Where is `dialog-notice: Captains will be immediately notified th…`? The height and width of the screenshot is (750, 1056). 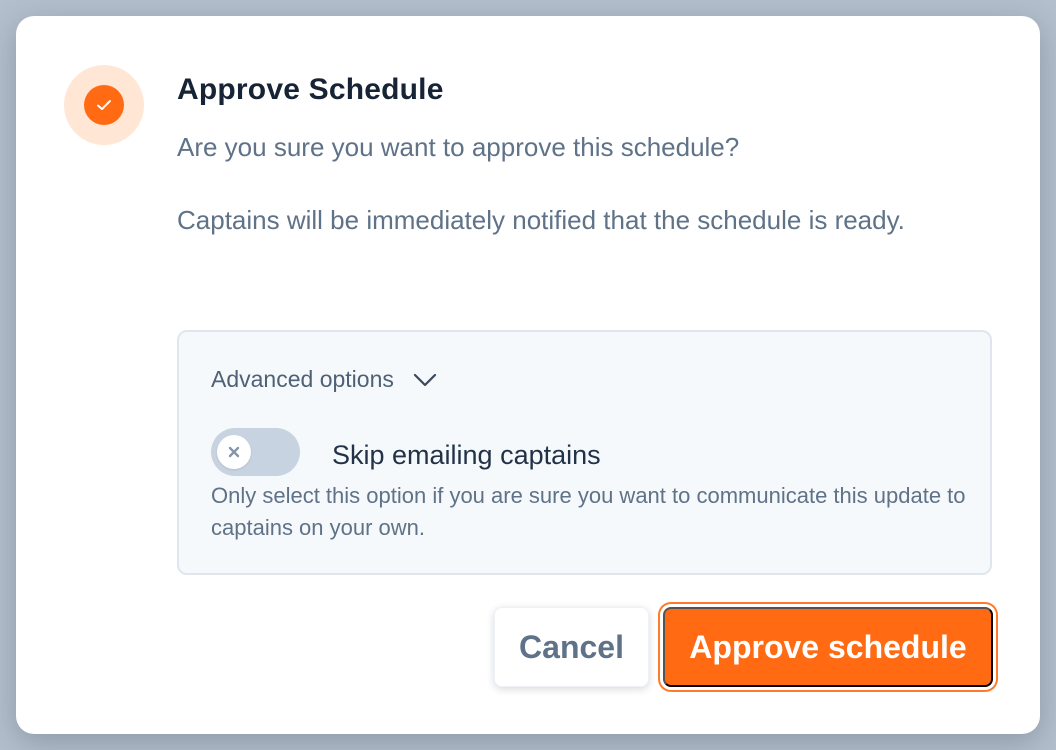 dialog-notice: Captains will be immediately notified th… is located at coordinates (541, 220).